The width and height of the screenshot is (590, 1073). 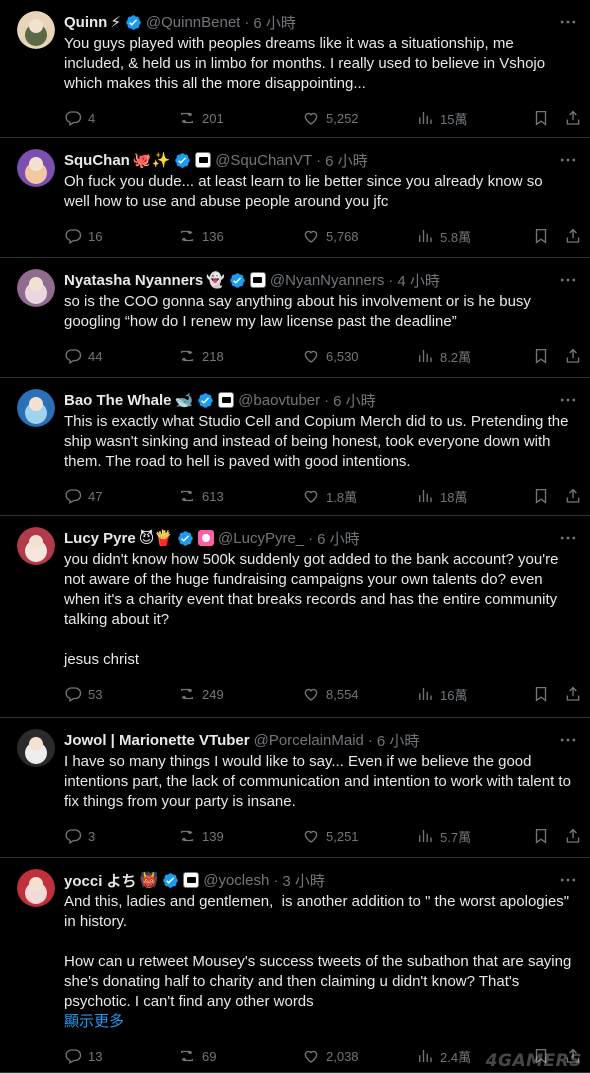 What do you see at coordinates (97, 160) in the screenshot?
I see `display-name: SquChan` at bounding box center [97, 160].